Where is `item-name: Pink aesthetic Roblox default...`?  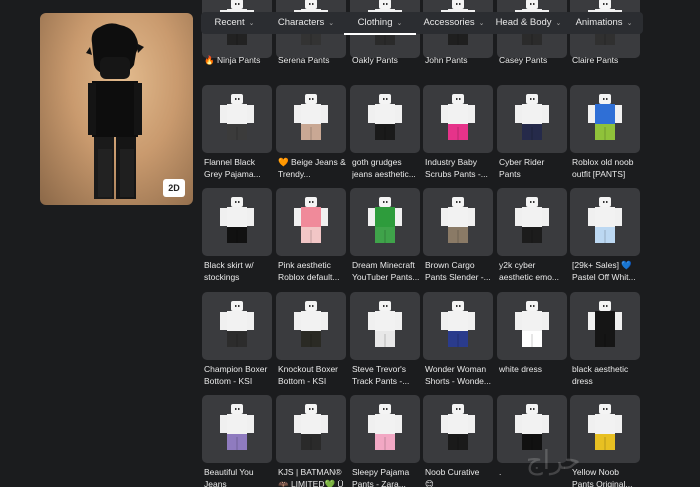 item-name: Pink aesthetic Roblox default... is located at coordinates (309, 271).